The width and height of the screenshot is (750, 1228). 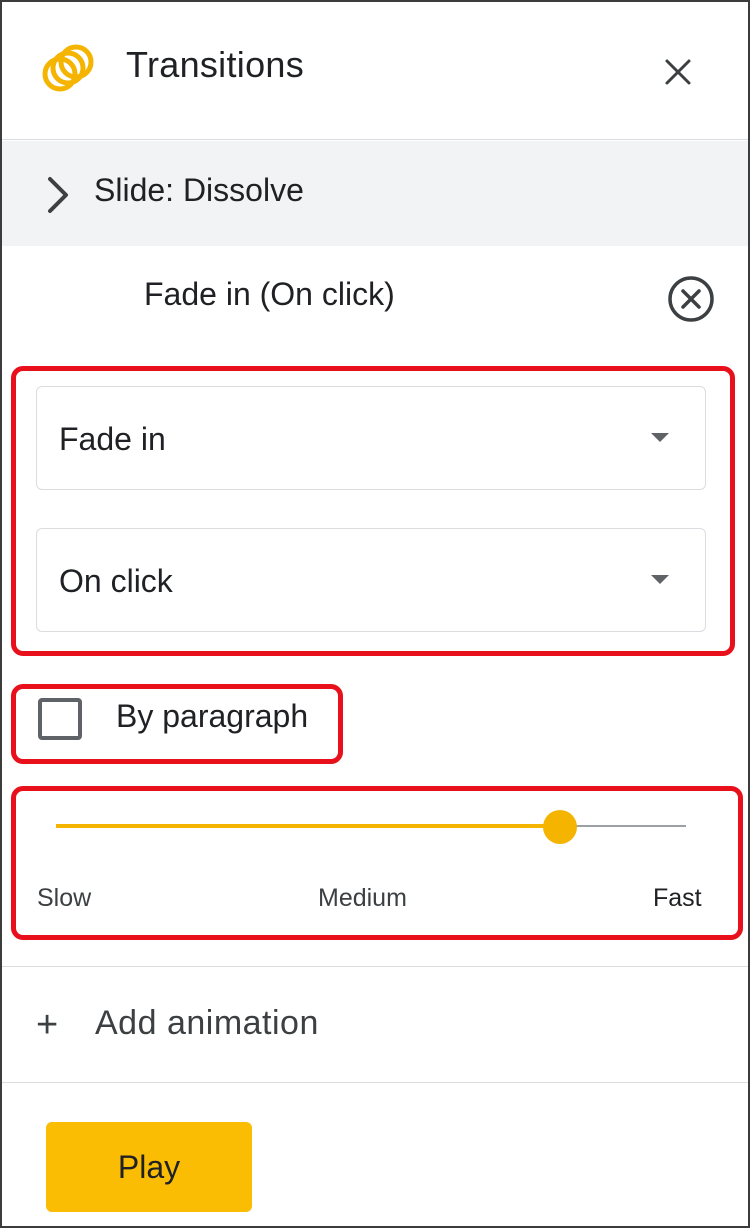 I want to click on panel-header, so click(x=375, y=71).